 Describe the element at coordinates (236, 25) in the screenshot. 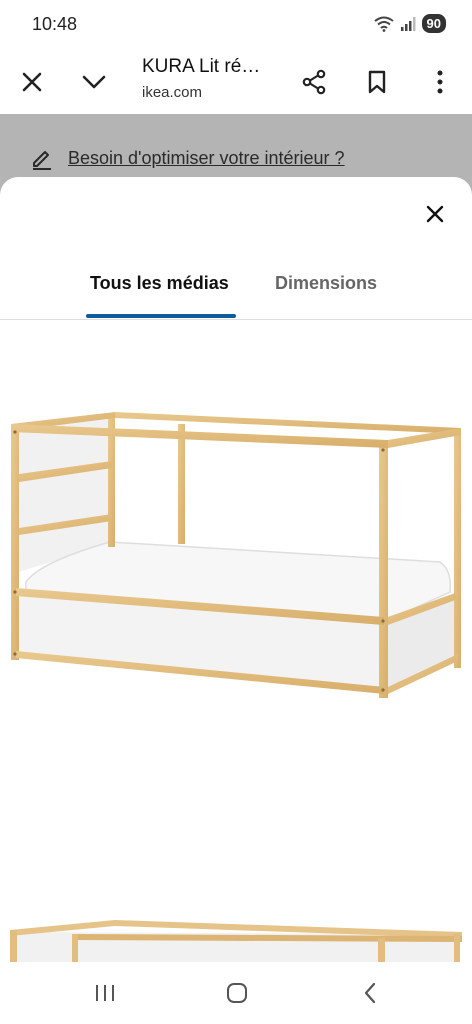

I see `status-bar: 10:48 90` at that location.